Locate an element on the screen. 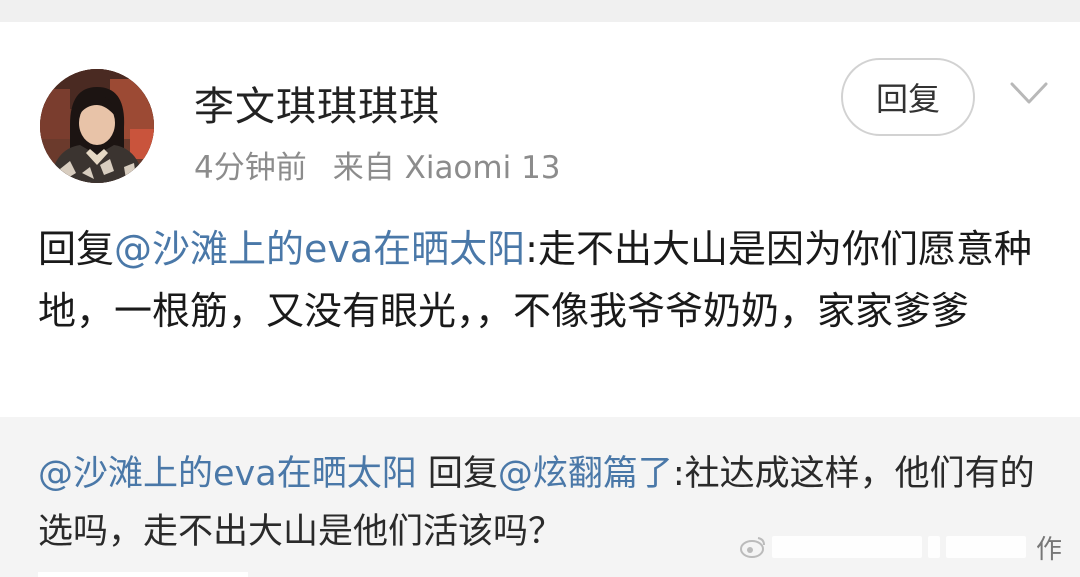  comment-meta: 4分钟前 来自 Xiaomi 13 is located at coordinates (377, 164).